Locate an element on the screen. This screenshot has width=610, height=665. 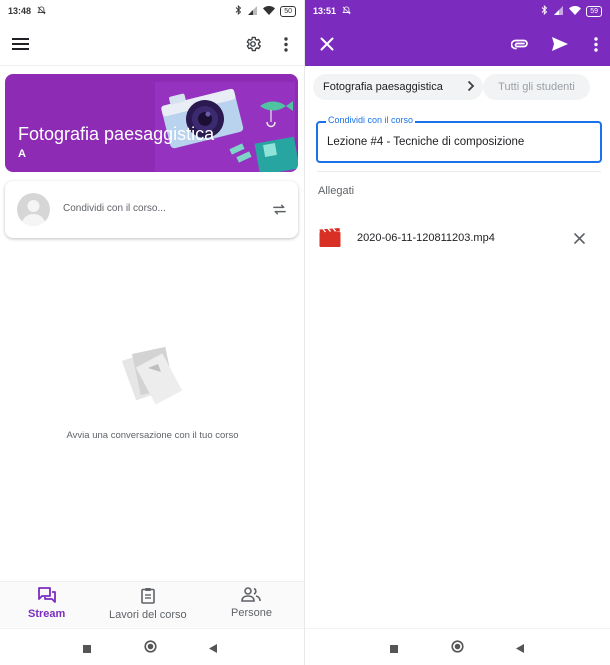
nav-people: Persone is located at coordinates (251, 603).